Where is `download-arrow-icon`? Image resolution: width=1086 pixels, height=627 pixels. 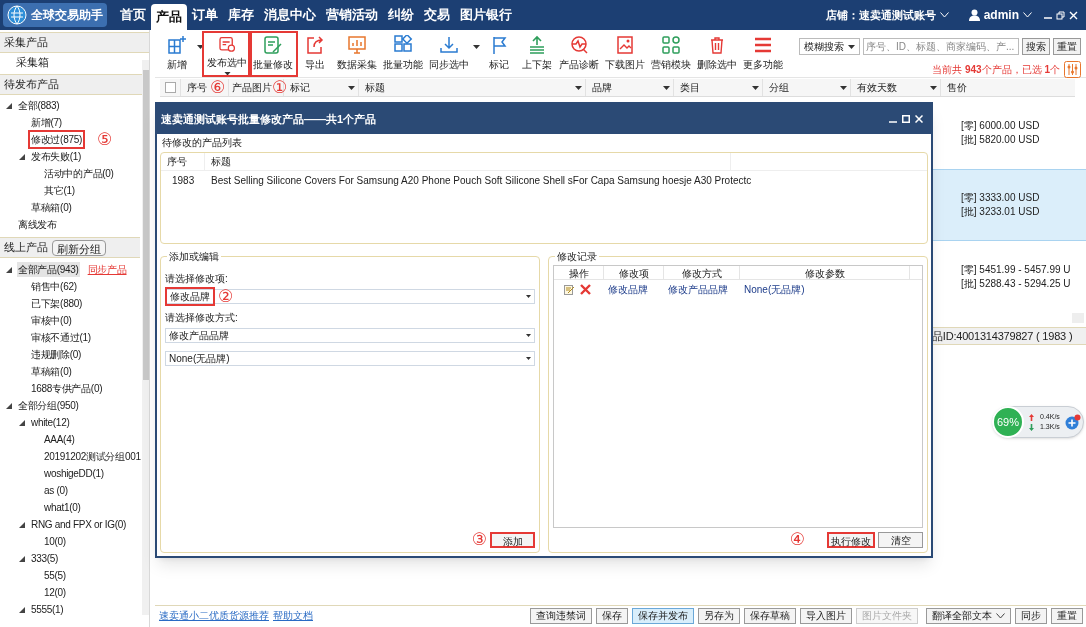
download-arrow-icon is located at coordinates (1031, 427).